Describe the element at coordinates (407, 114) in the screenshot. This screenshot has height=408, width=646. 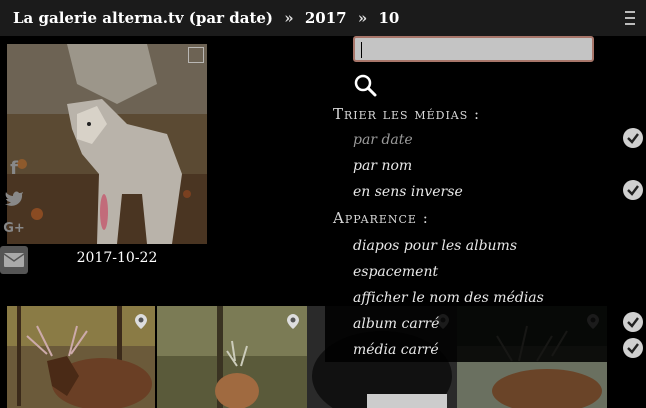
I see `sort-section-title: Trier les médias :` at that location.